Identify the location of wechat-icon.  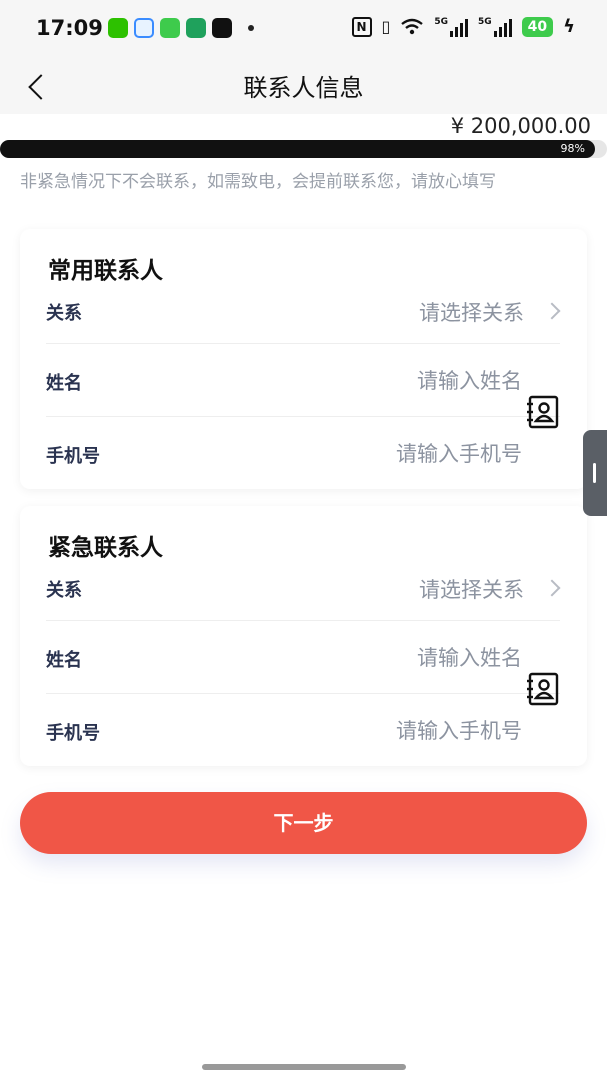
(118, 28).